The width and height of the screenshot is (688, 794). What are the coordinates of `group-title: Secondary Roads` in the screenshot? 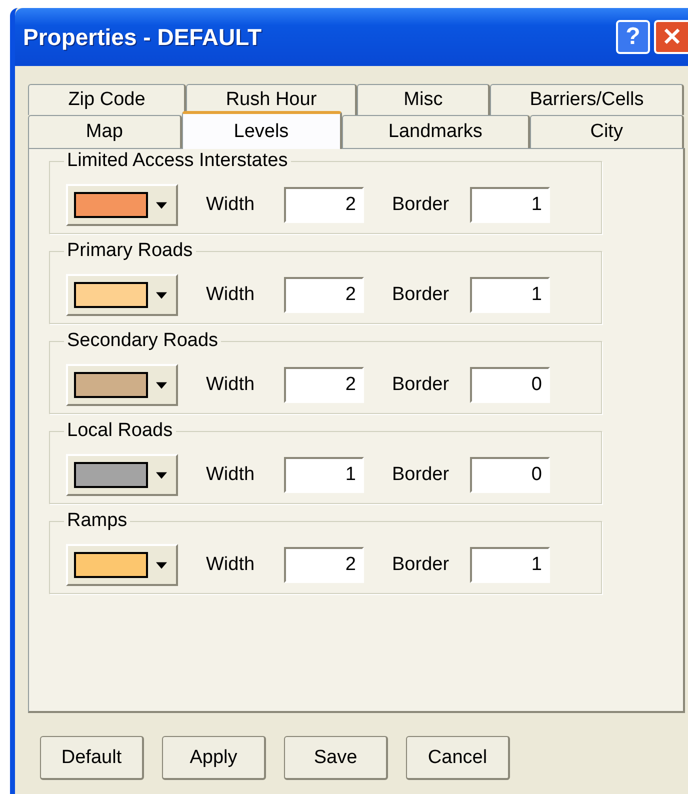 It's located at (143, 341).